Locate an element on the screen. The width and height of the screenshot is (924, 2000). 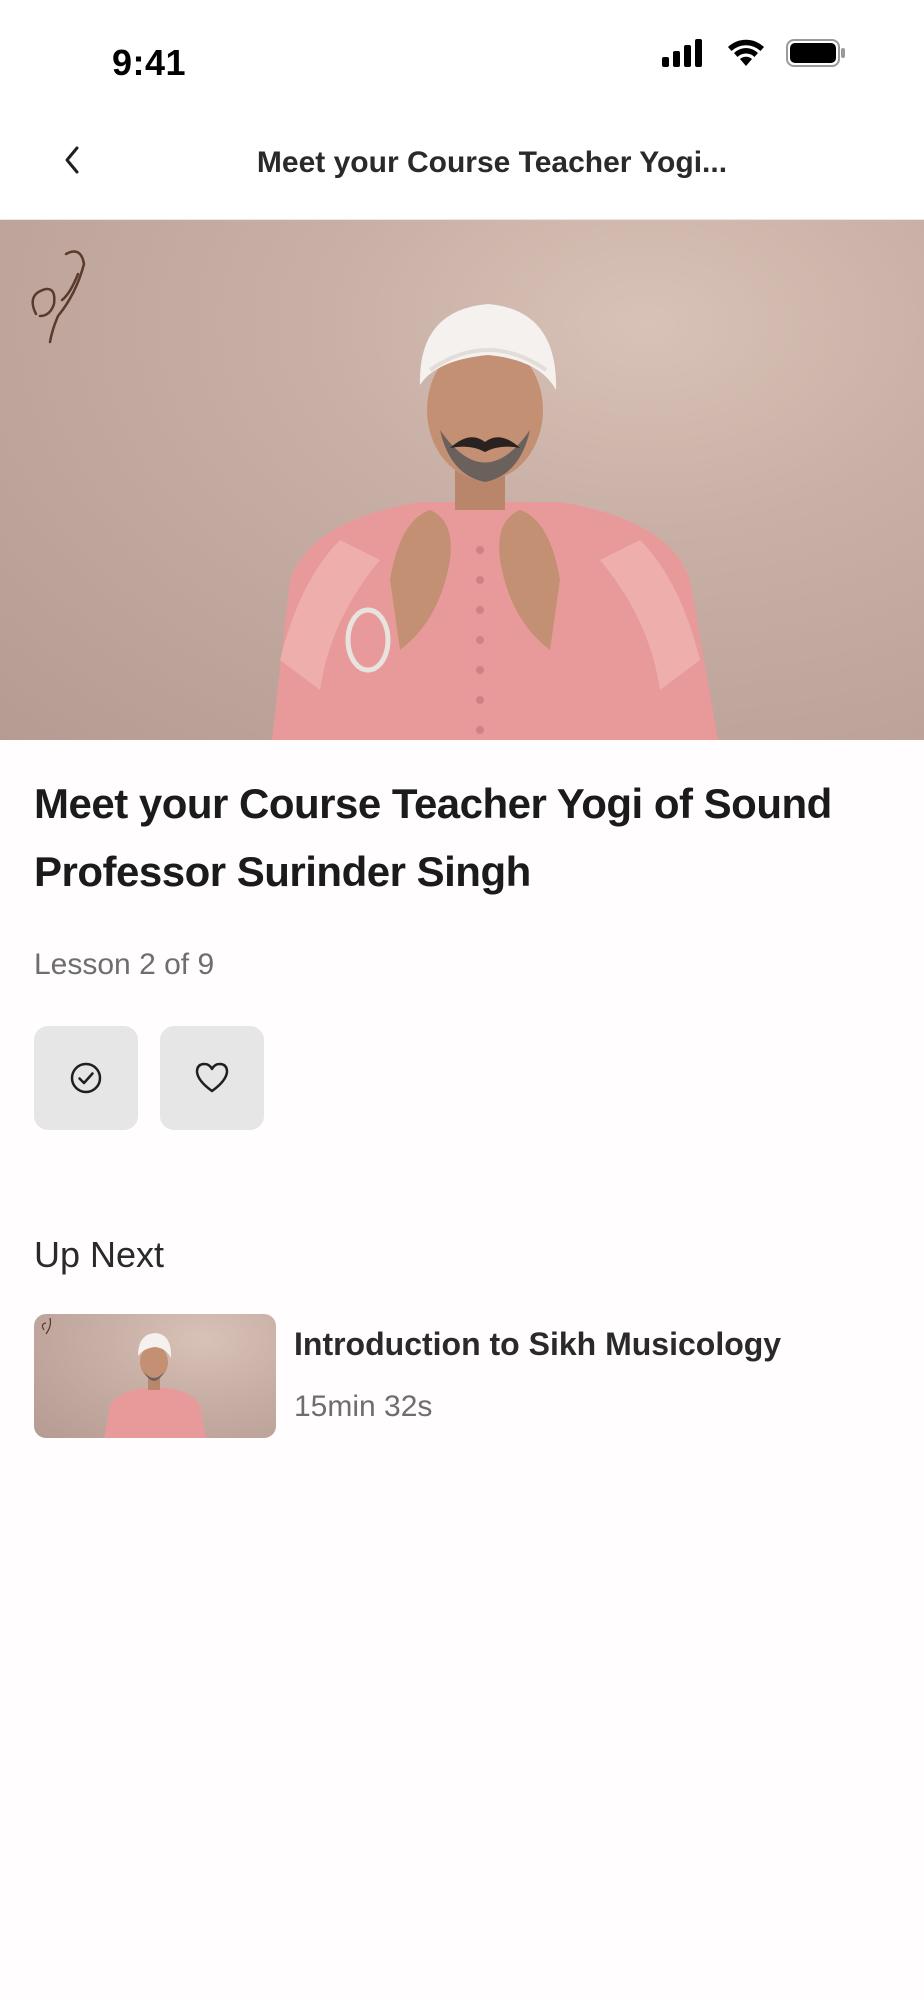
status-icons is located at coordinates (754, 53).